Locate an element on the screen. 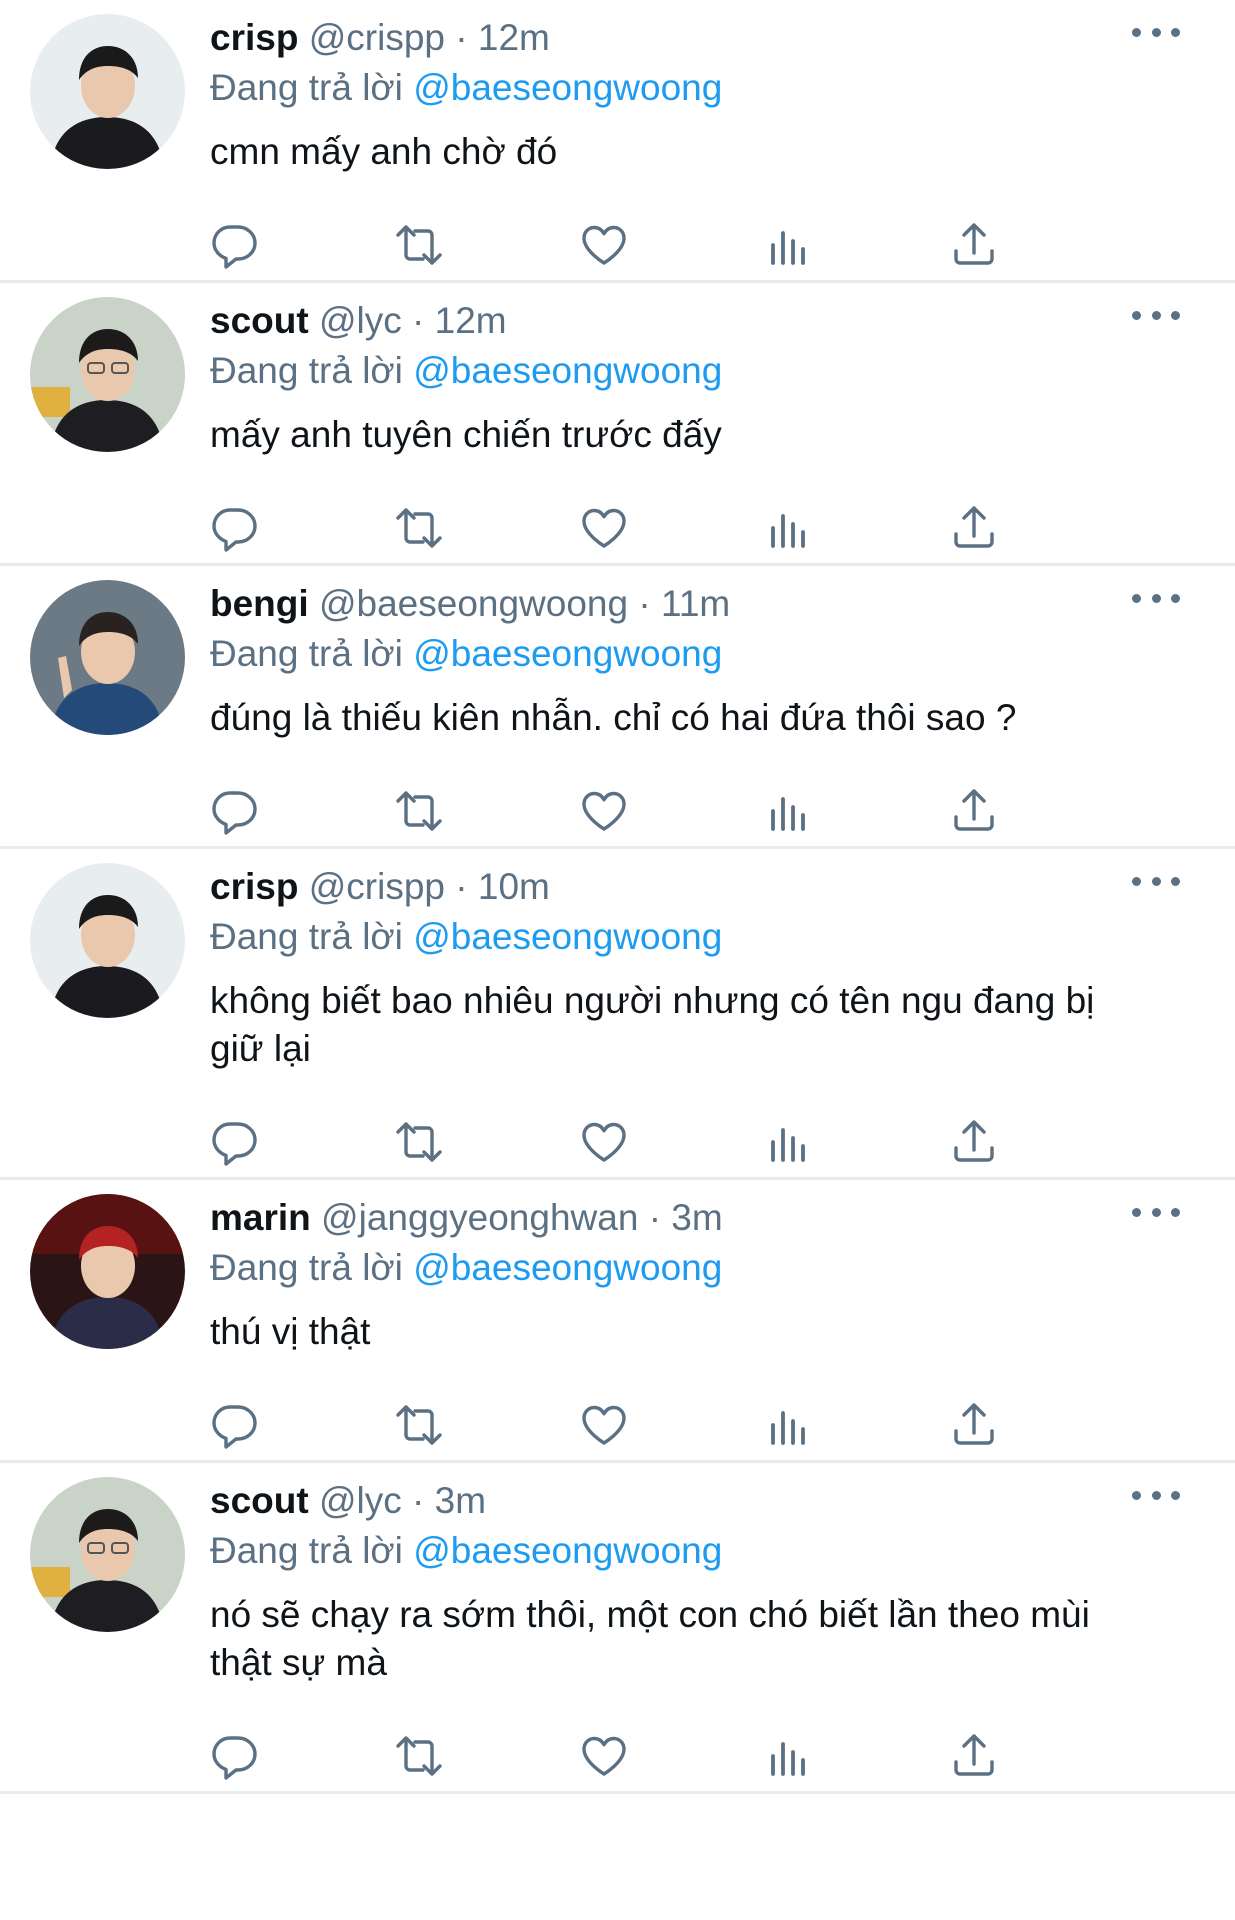  display-name: marin is located at coordinates (260, 1217).